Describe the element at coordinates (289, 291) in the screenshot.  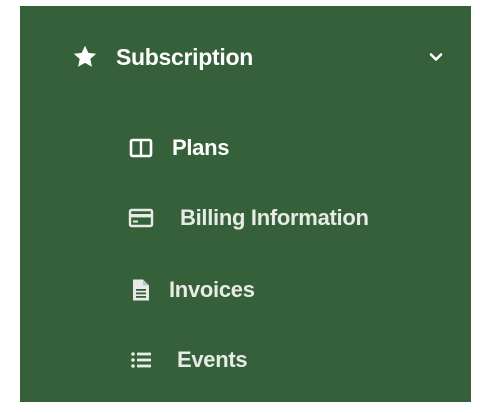
I see `sidebar-item-invoices: Invoices` at that location.